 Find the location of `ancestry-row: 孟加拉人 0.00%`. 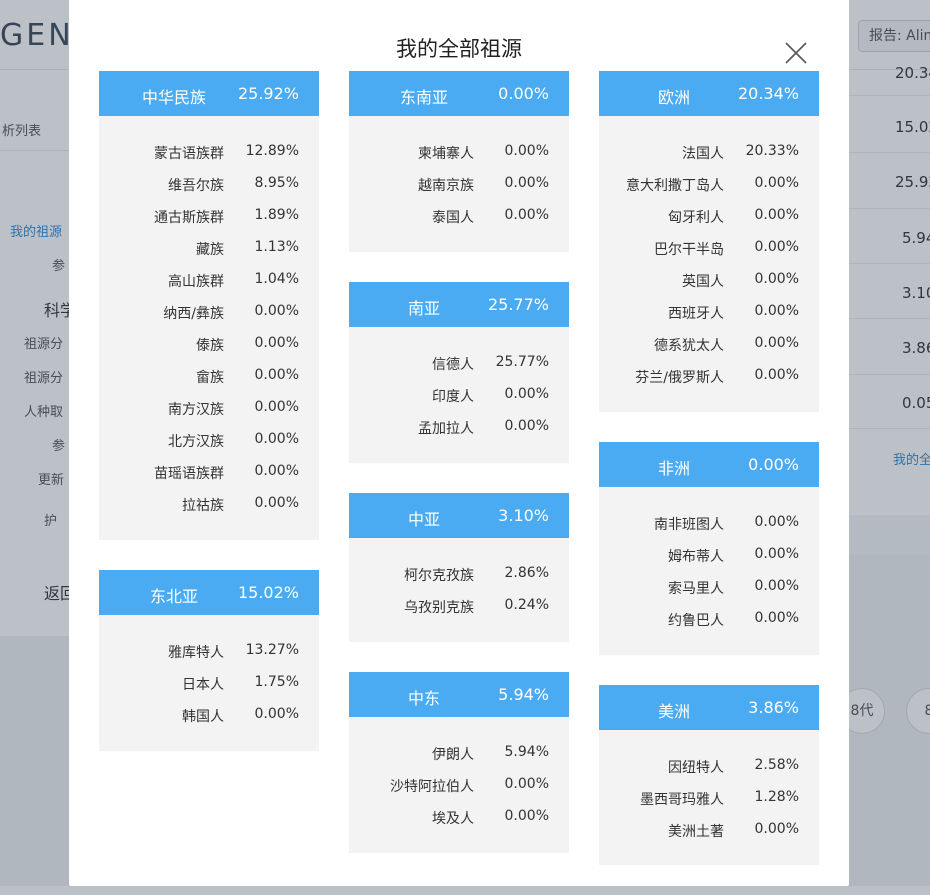

ancestry-row: 孟加拉人 0.00% is located at coordinates (459, 431).